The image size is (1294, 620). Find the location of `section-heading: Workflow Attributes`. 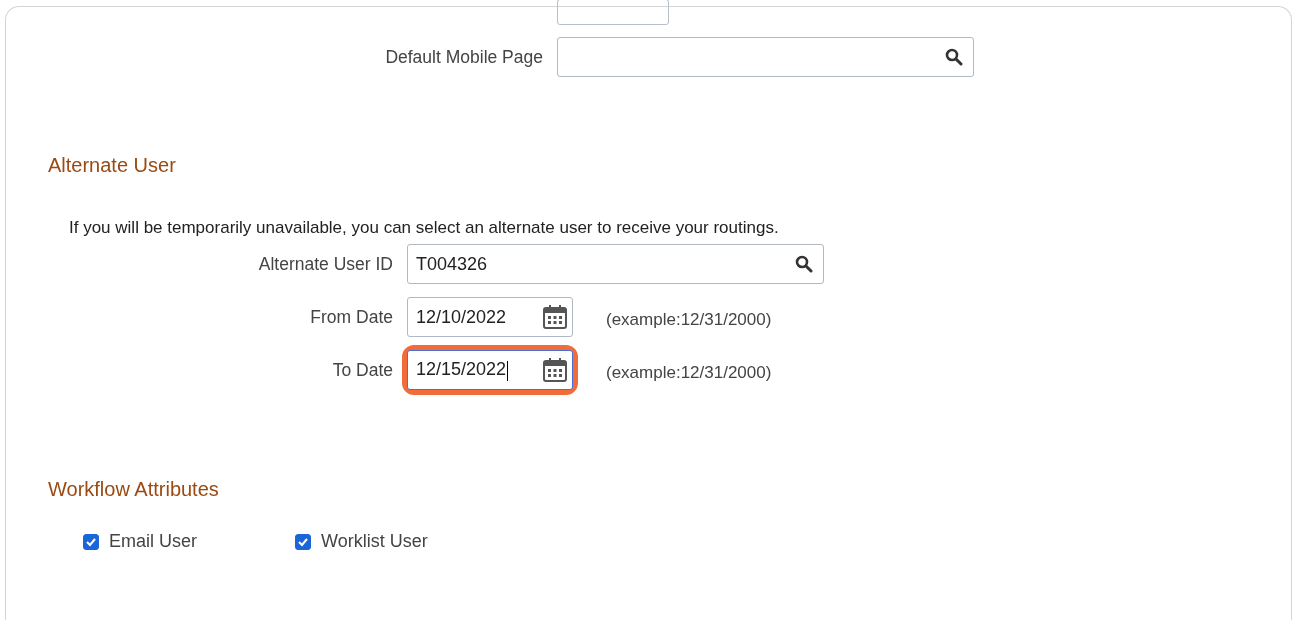

section-heading: Workflow Attributes is located at coordinates (134, 489).